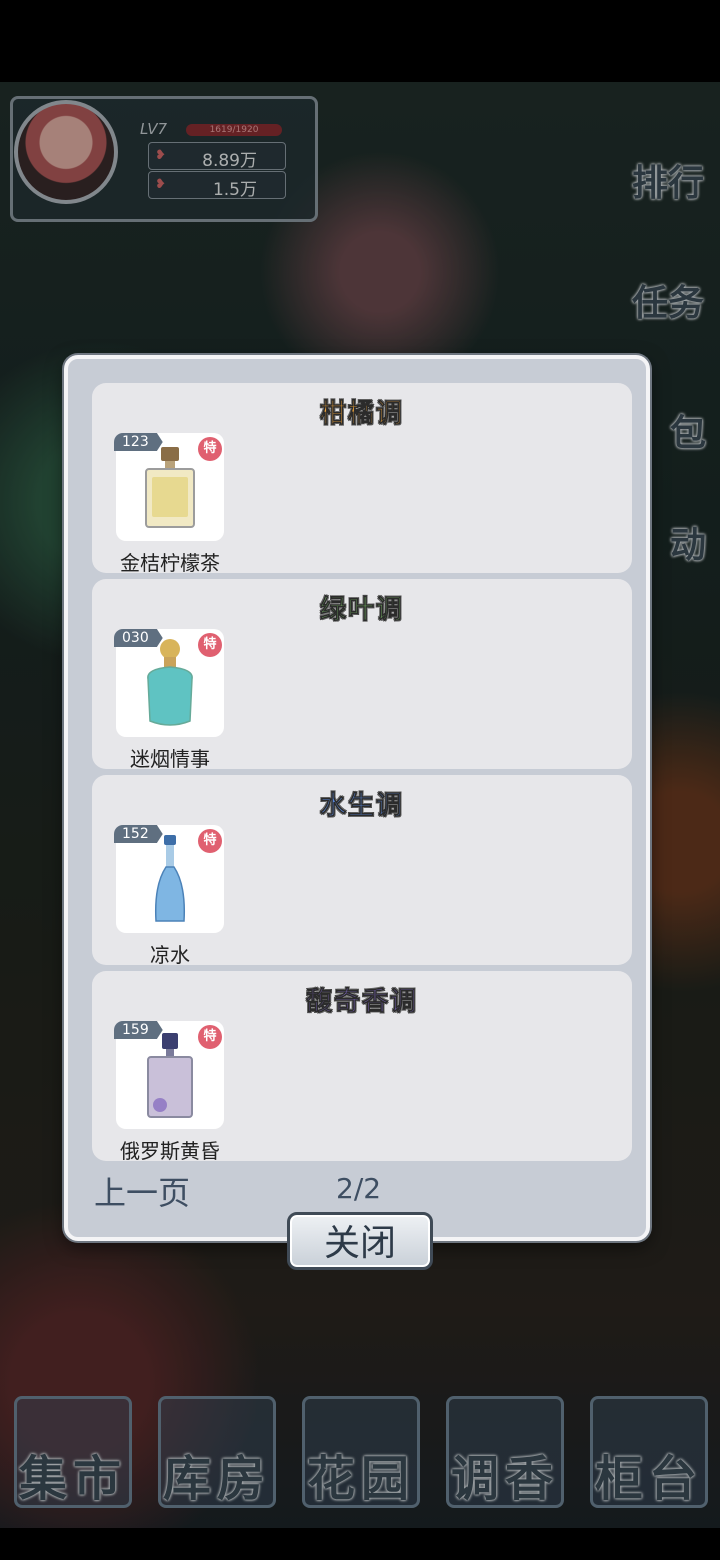 The width and height of the screenshot is (720, 1560). I want to click on category-title: 馥奇香调, so click(361, 1002).